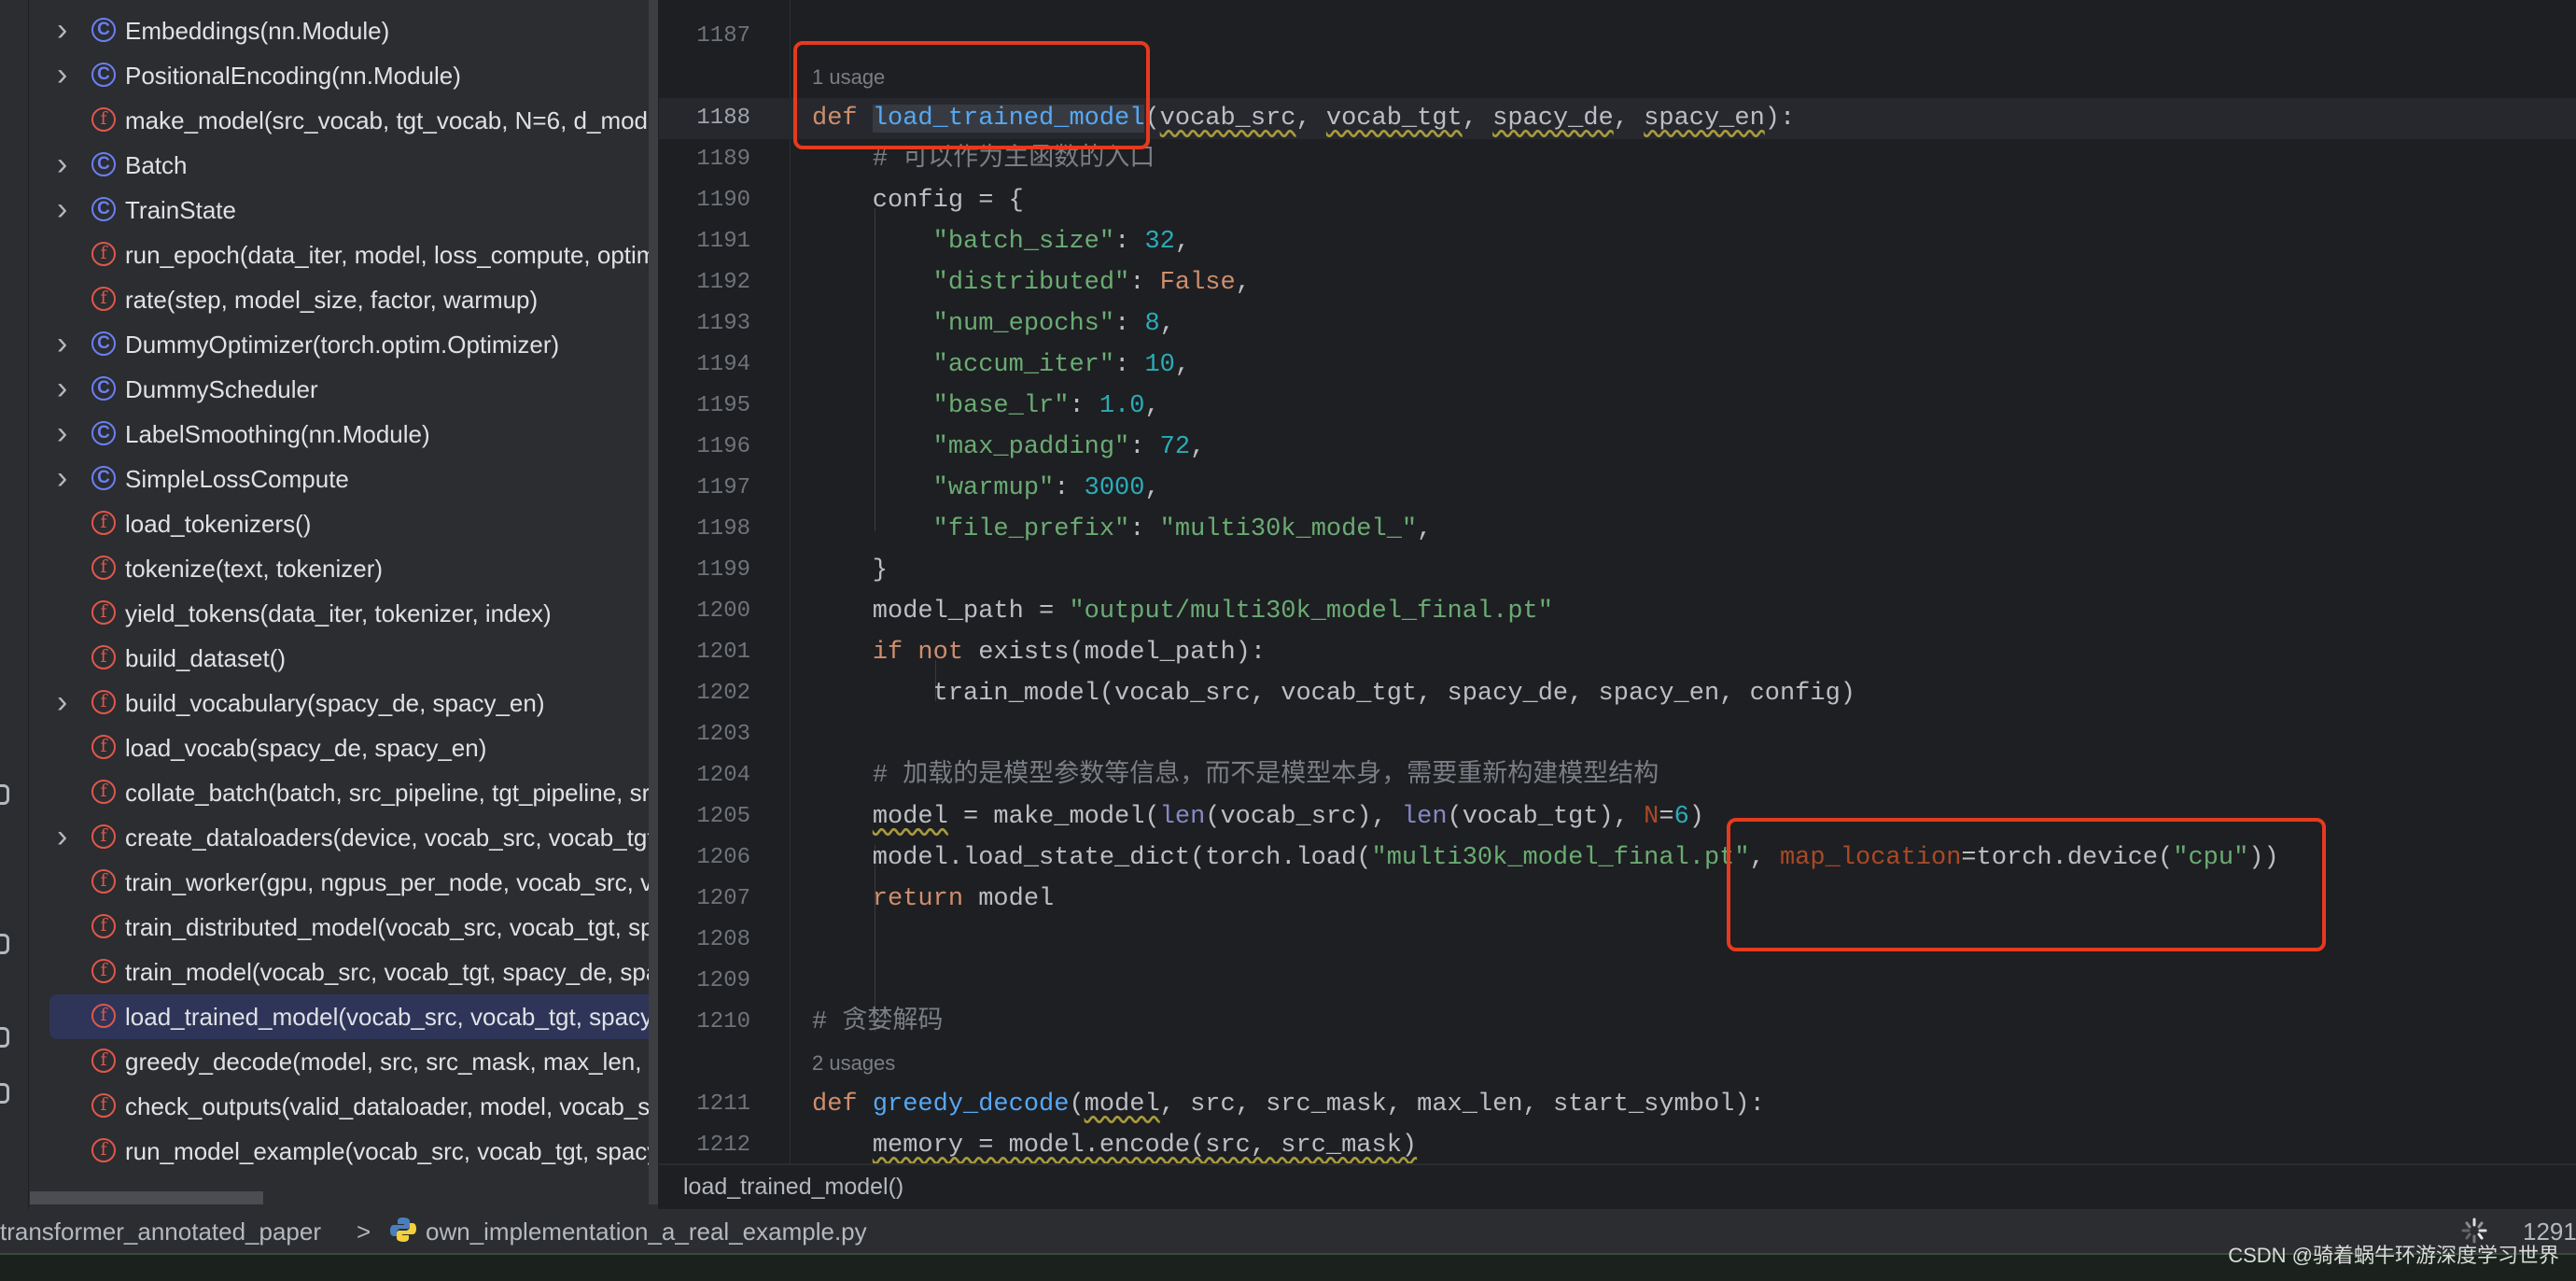  Describe the element at coordinates (343, 210) in the screenshot. I see `structure-item: › C TrainState` at that location.